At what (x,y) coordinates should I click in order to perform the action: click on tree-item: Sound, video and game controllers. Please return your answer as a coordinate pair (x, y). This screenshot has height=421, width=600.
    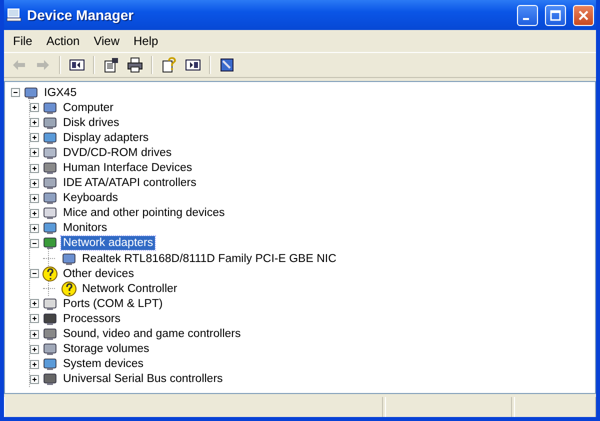
    Looking at the image, I should click on (152, 334).